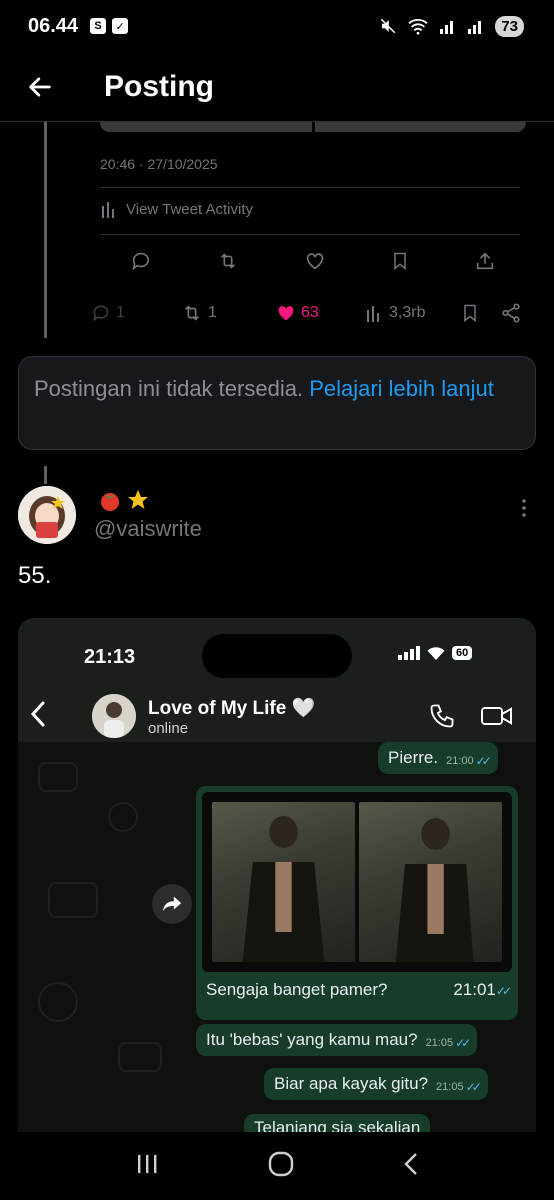 The width and height of the screenshot is (554, 1200). I want to click on reply-count: 1, so click(120, 312).